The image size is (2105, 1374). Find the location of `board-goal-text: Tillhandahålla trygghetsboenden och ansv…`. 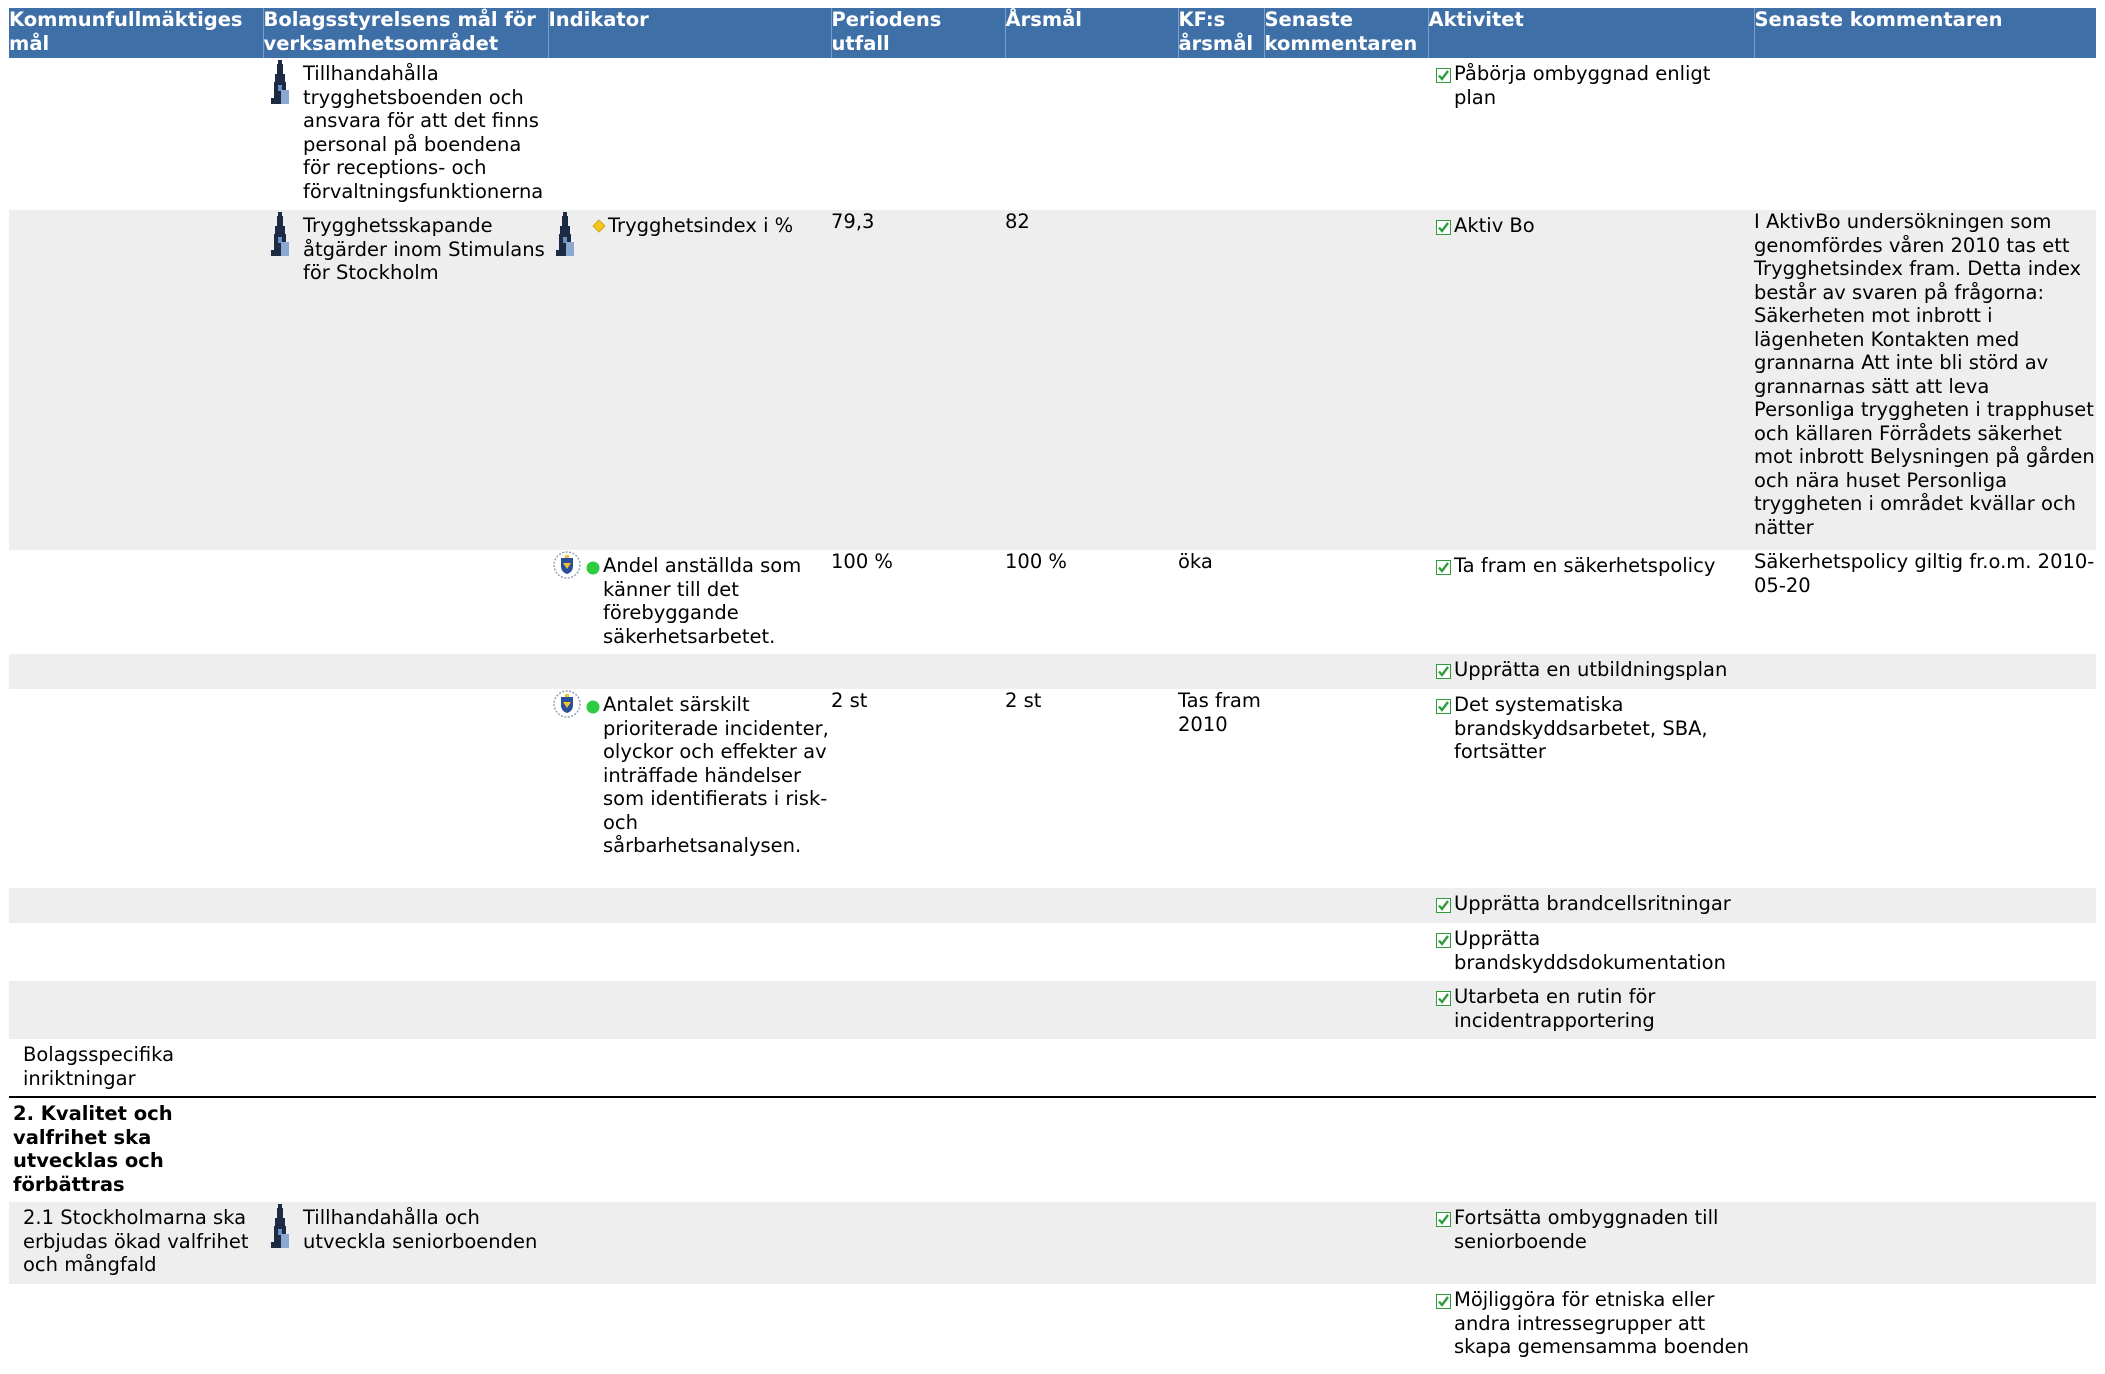

board-goal-text: Tillhandahålla trygghetsboenden och ansv… is located at coordinates (423, 132).